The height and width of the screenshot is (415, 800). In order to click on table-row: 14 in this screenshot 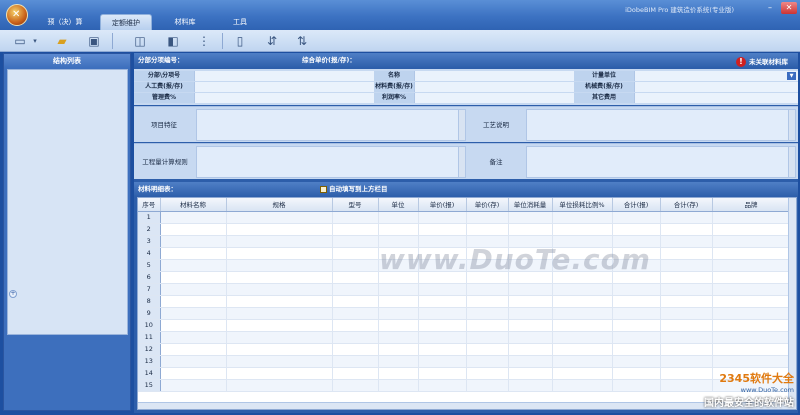, I will do `click(464, 373)`.